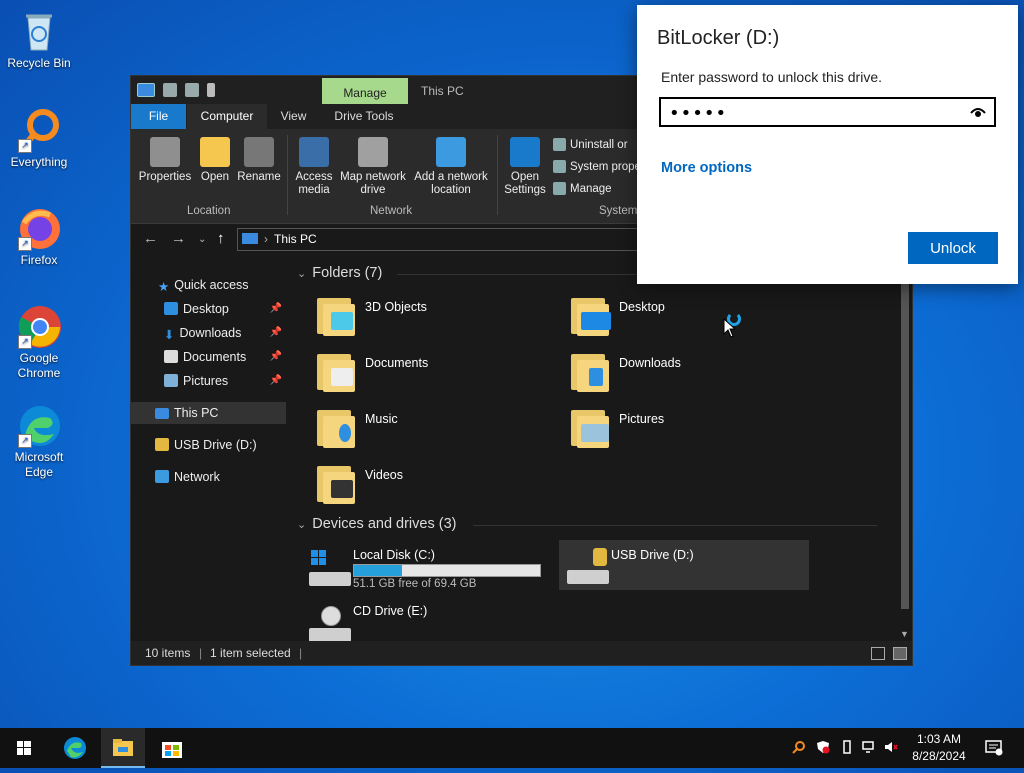 The height and width of the screenshot is (773, 1024). I want to click on map-network-drive-button: Map network drive, so click(373, 167).